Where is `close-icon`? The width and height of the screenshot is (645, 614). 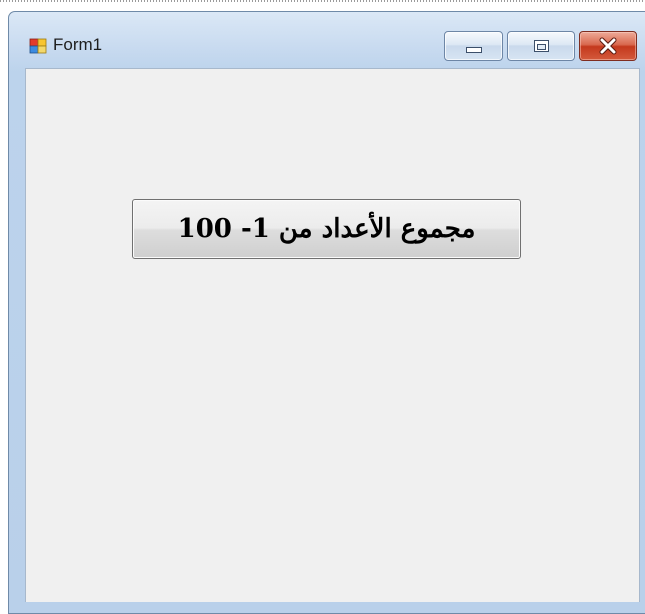
close-icon is located at coordinates (608, 46).